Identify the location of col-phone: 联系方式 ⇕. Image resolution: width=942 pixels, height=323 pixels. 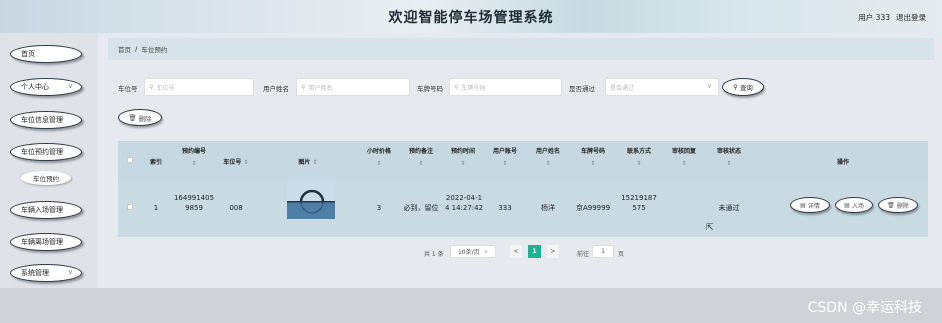
(639, 156).